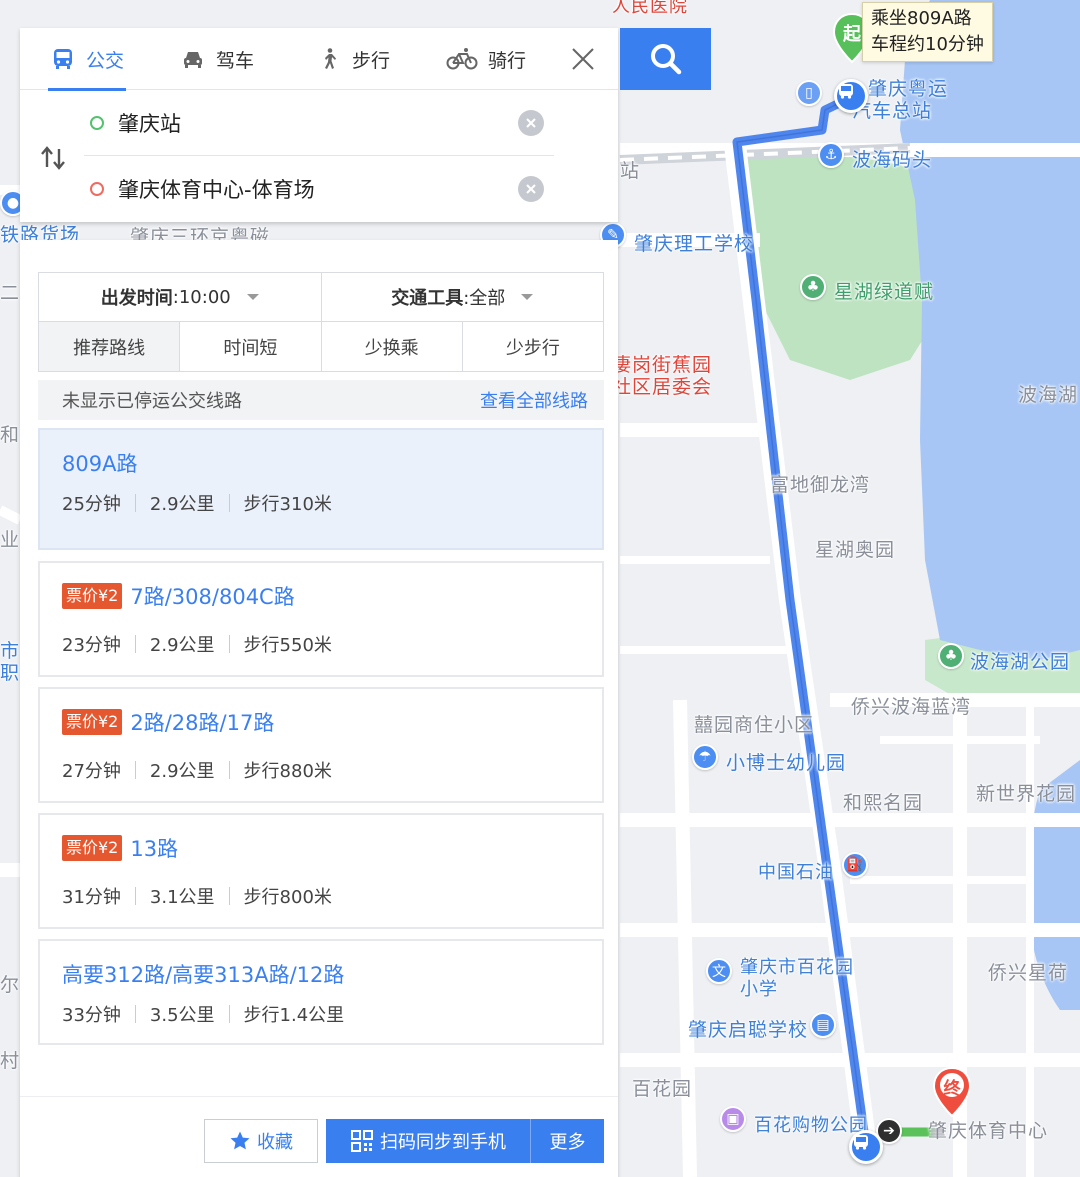 This screenshot has height=1177, width=1080. Describe the element at coordinates (10, 673) in the screenshot. I see `map-label-left-fragment: 职` at that location.